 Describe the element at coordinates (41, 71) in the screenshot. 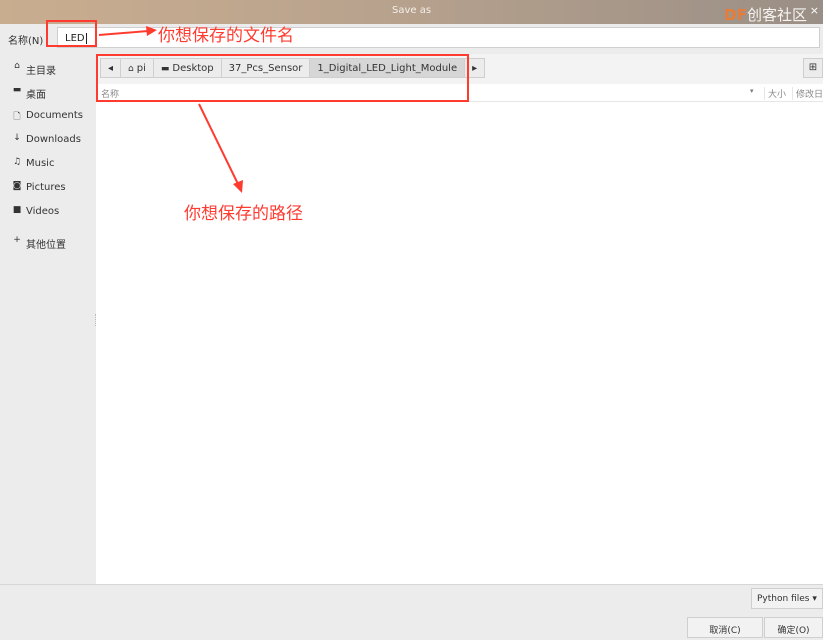

I see `sidebar-item-label: 主目录` at that location.